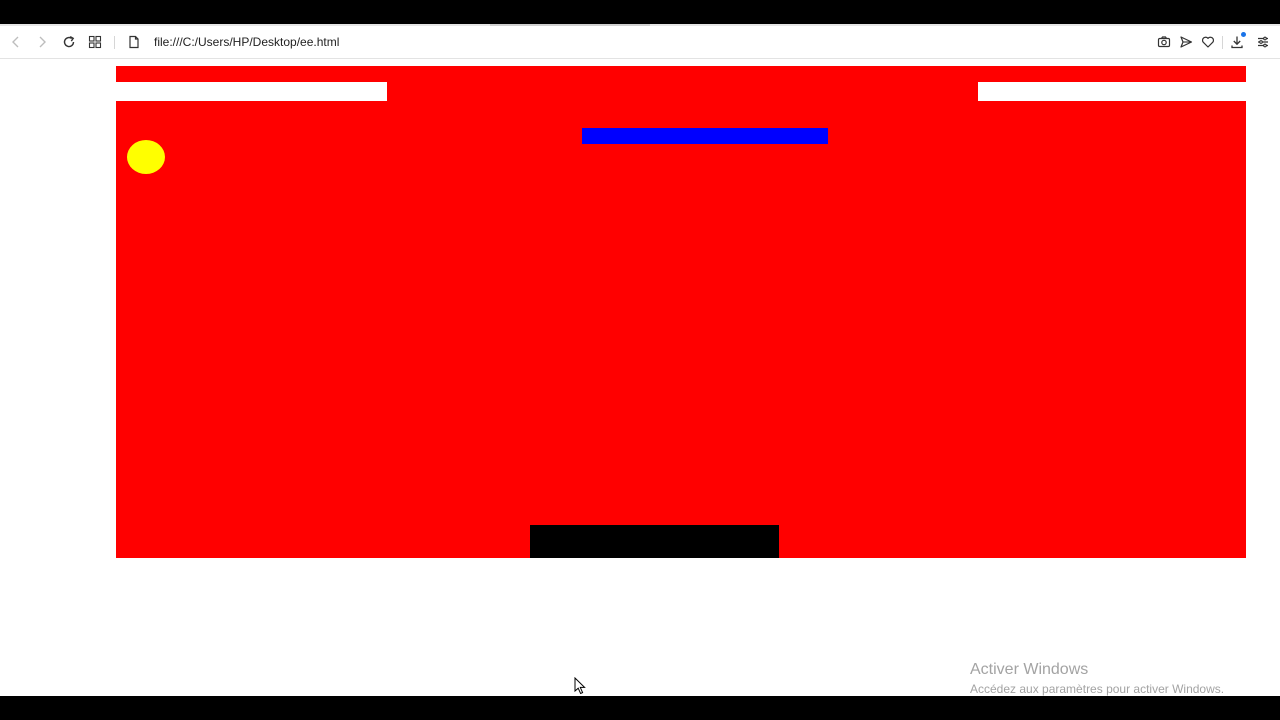 This screenshot has width=1280, height=720. Describe the element at coordinates (251, 91) in the screenshot. I see `brick-left` at that location.